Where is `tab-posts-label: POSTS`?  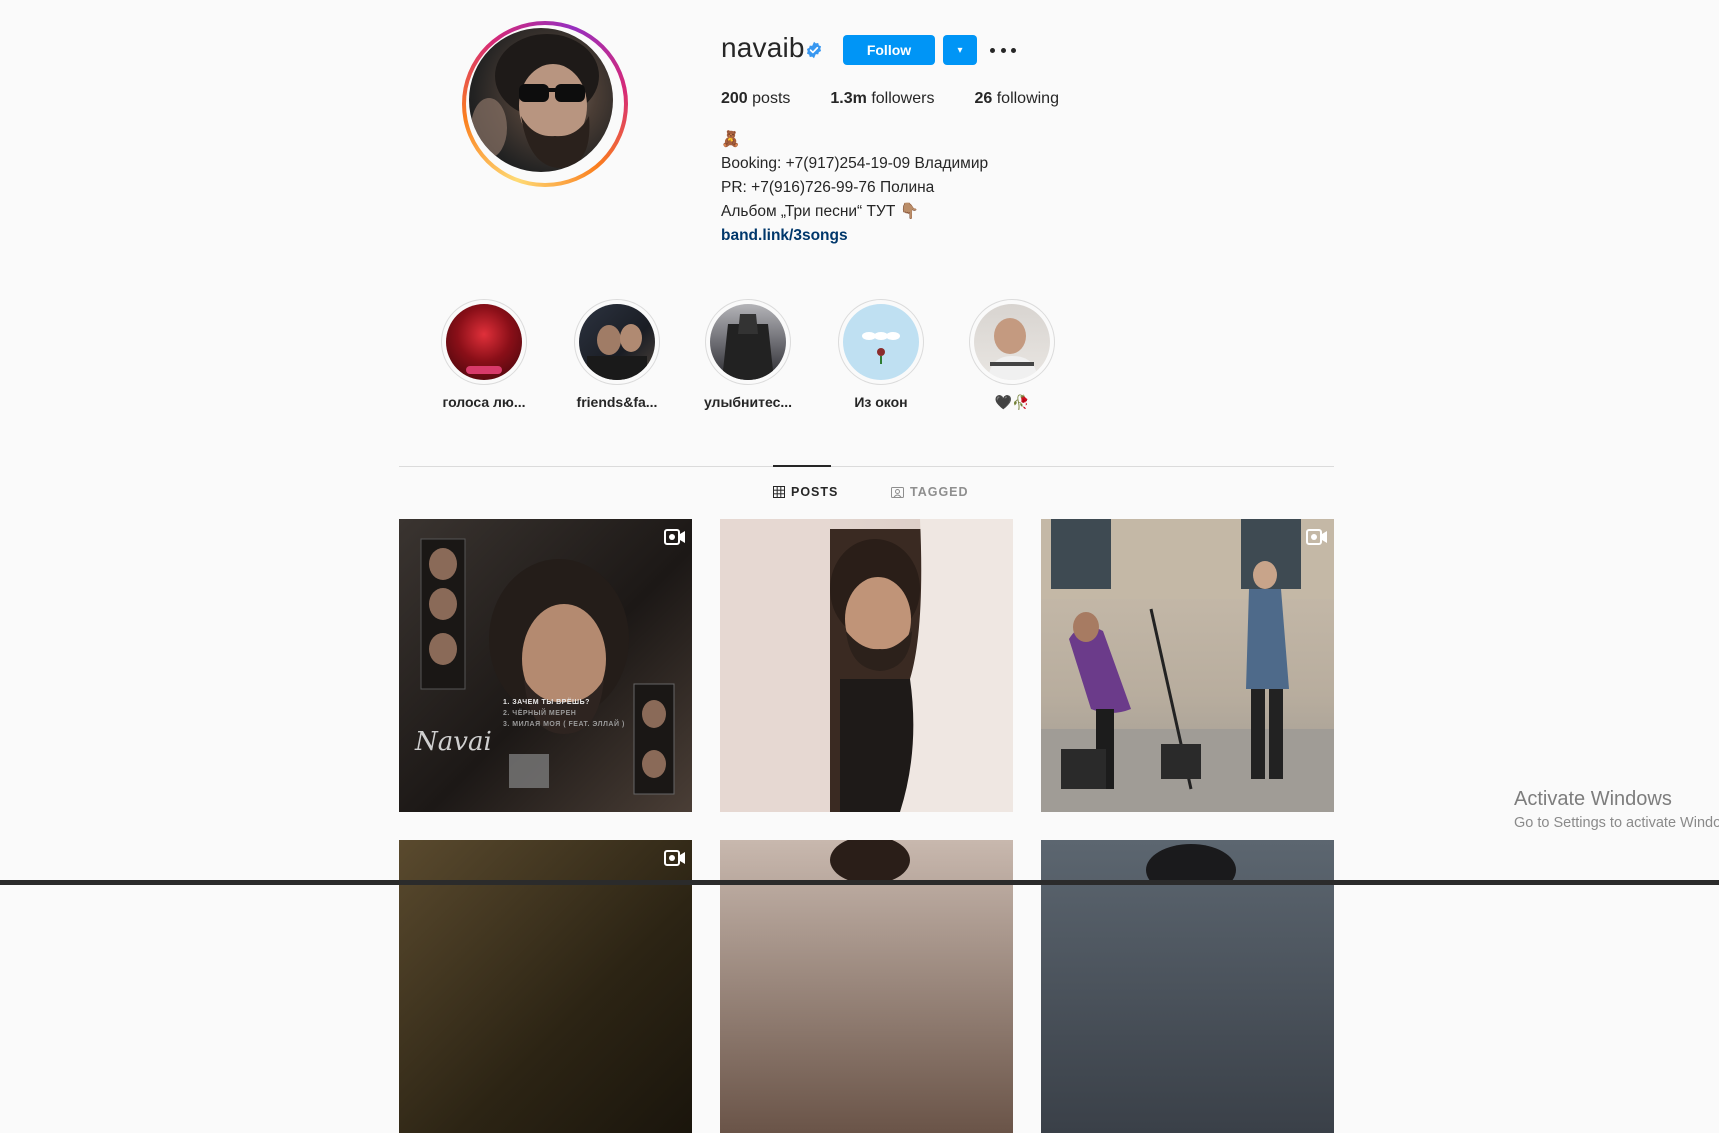
tab-posts-label: POSTS is located at coordinates (815, 492).